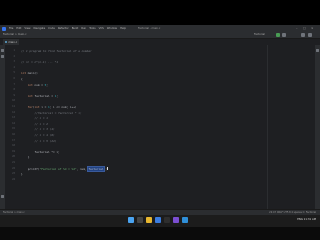 The width and height of the screenshot is (320, 240). Describe the element at coordinates (4, 28) in the screenshot. I see `ide-logo-icon` at that location.